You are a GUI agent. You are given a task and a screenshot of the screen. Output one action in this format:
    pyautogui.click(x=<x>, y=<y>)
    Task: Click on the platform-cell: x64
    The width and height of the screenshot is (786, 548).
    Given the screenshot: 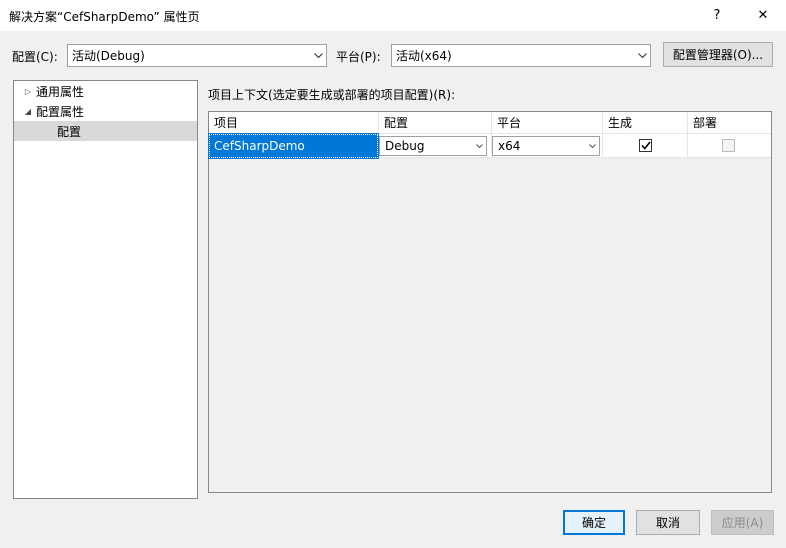 What is the action you would take?
    pyautogui.click(x=547, y=146)
    